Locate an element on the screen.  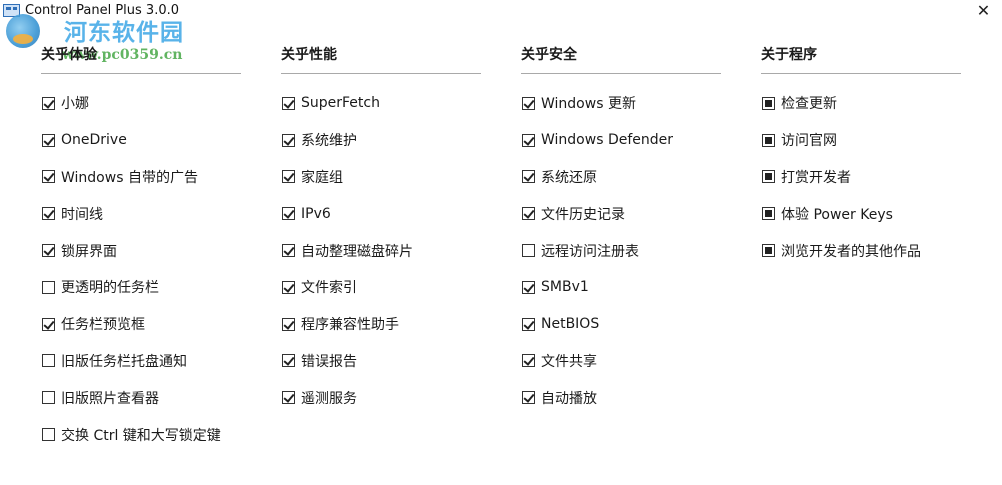
option-label: SMBv1 is located at coordinates (565, 287).